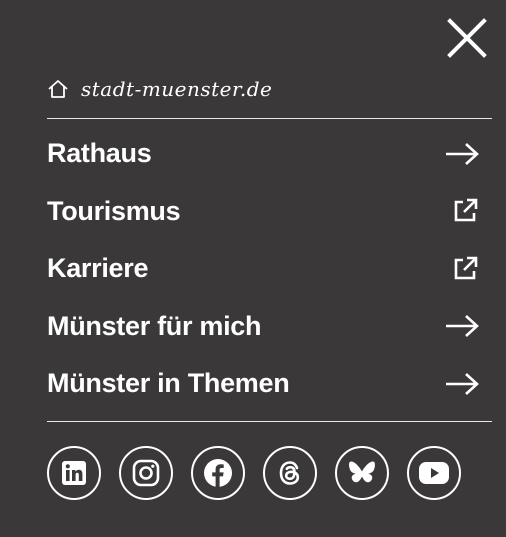 The height and width of the screenshot is (537, 506). I want to click on instagram-button, so click(146, 473).